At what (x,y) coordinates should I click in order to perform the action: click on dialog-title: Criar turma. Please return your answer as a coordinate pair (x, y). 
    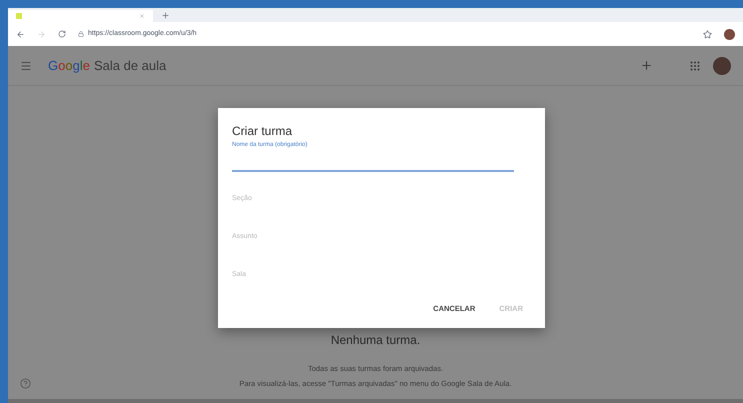
    Looking at the image, I should click on (263, 131).